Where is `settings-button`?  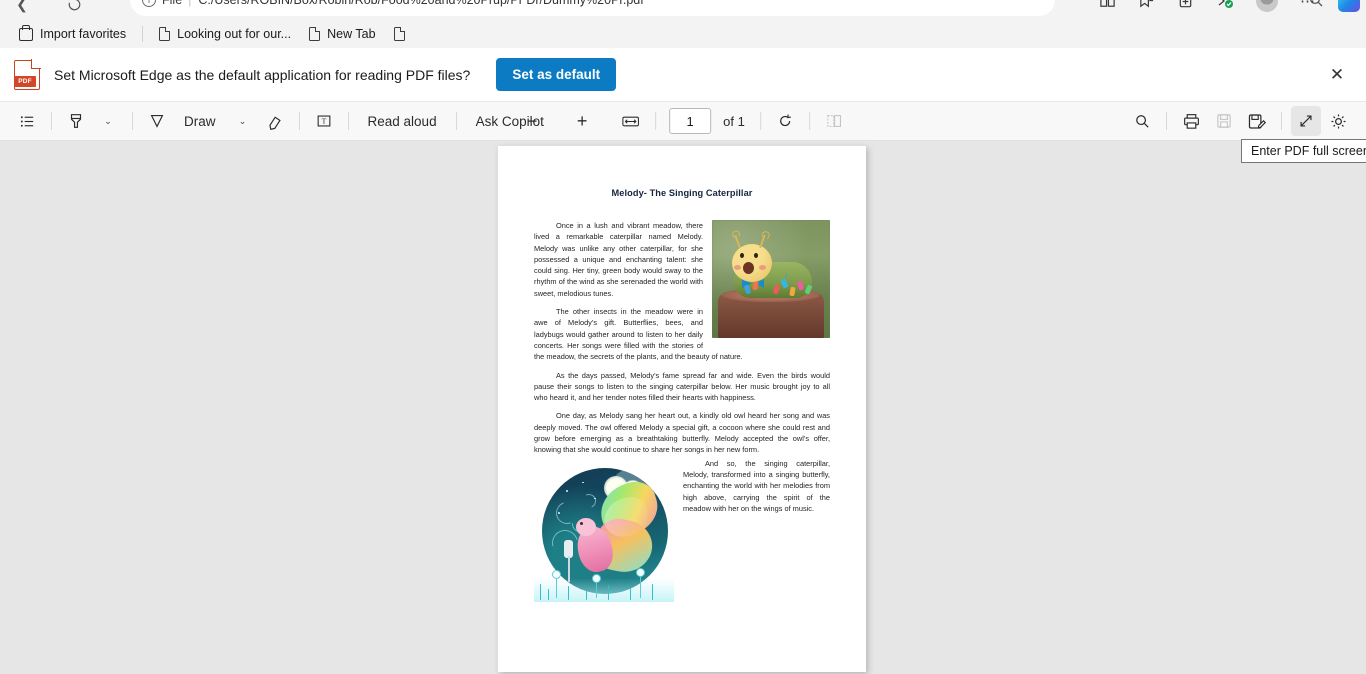 settings-button is located at coordinates (1338, 121).